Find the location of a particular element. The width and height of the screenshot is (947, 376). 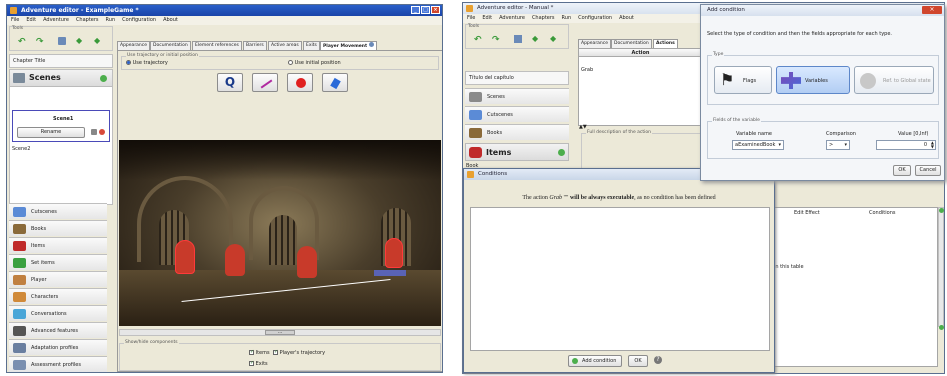

tools-bar: Tools ↶ ↷ ◆ ◆ is located at coordinates (61, 38).